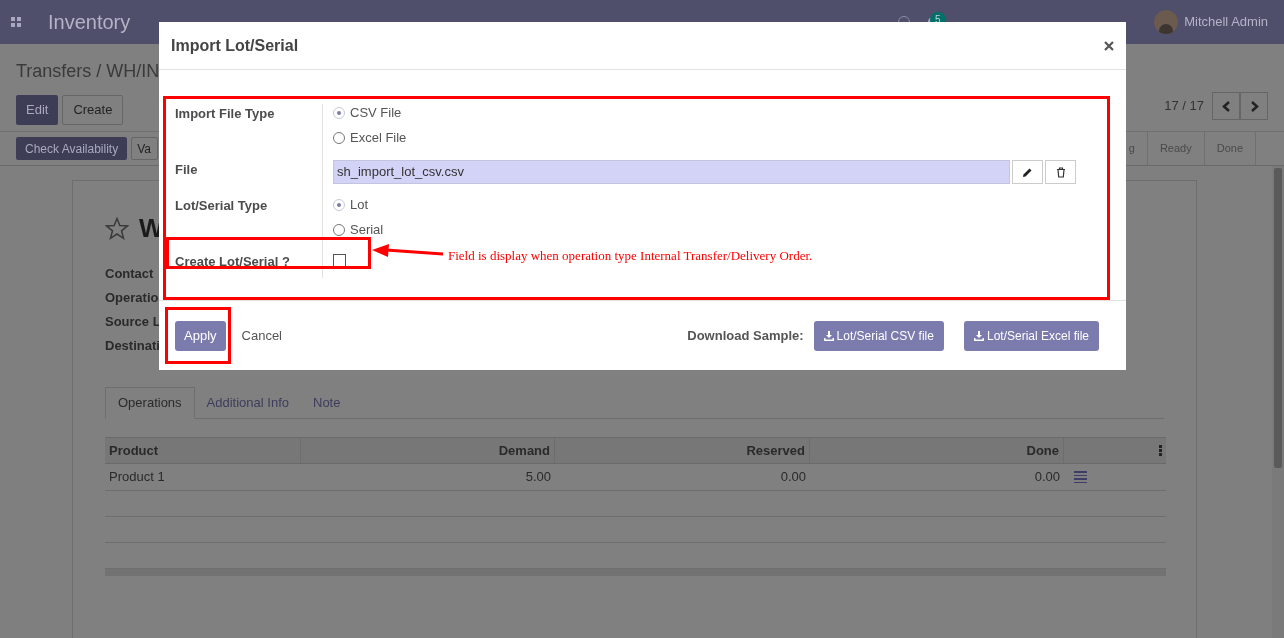 The width and height of the screenshot is (1284, 638). What do you see at coordinates (1278, 318) in the screenshot?
I see `scrollbar-thumb` at bounding box center [1278, 318].